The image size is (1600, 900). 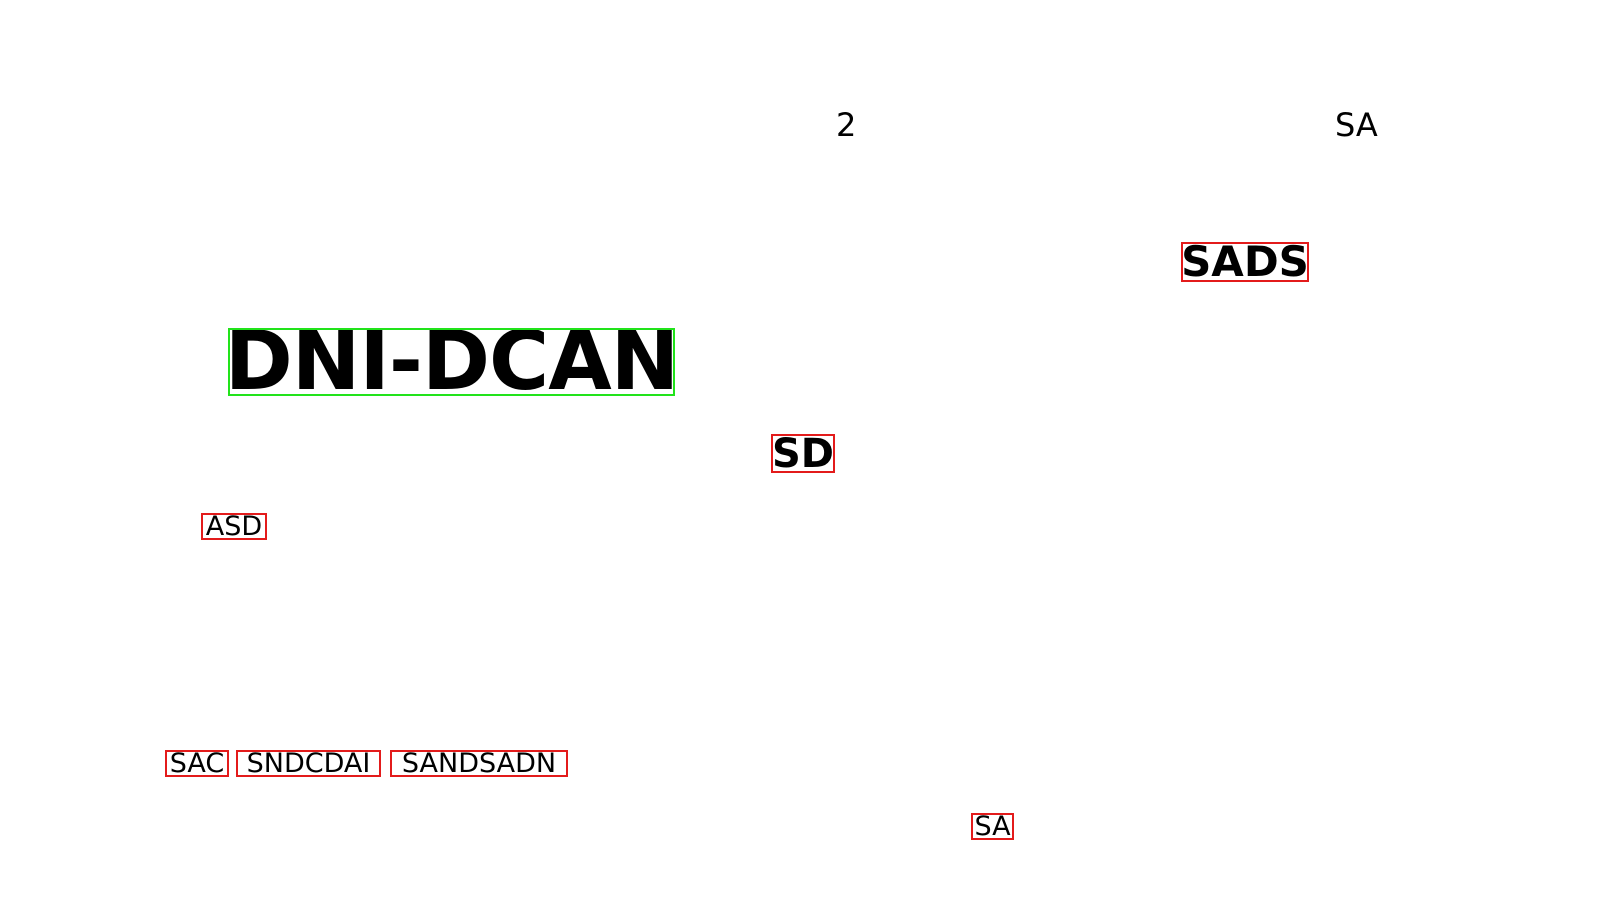 What do you see at coordinates (1356, 125) in the screenshot?
I see `top-right-label: SA` at bounding box center [1356, 125].